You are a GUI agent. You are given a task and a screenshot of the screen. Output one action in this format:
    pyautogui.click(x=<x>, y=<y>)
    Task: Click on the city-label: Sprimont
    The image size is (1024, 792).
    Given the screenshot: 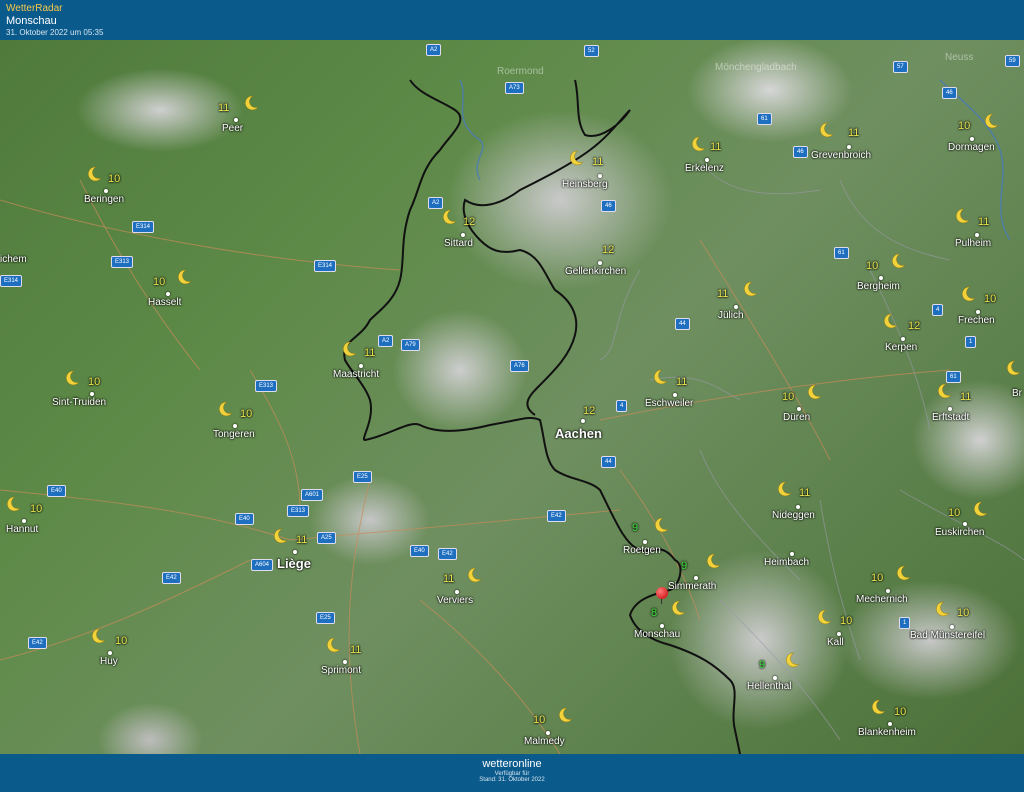 What is the action you would take?
    pyautogui.click(x=341, y=670)
    